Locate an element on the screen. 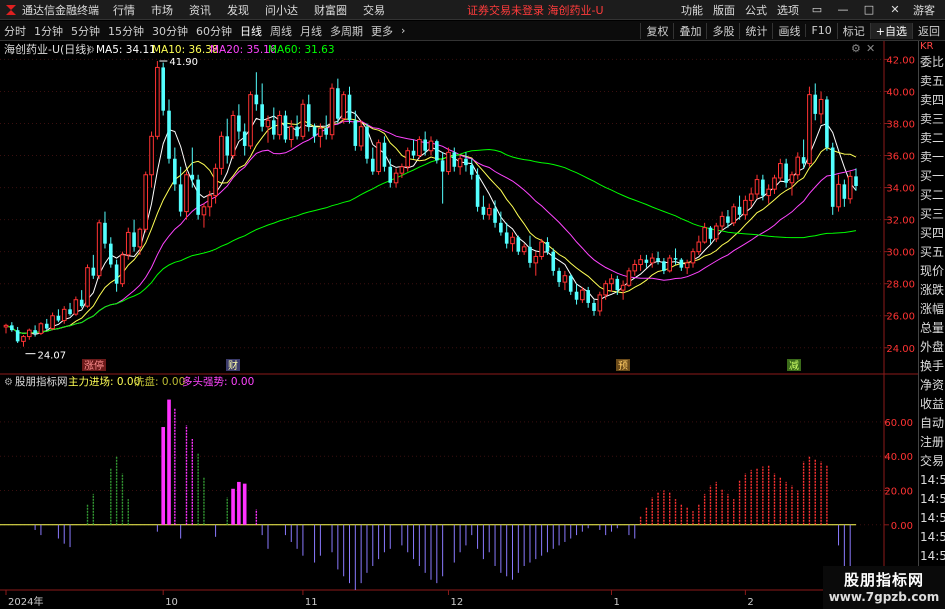 The height and width of the screenshot is (609, 945). menu-faxian: 发现 is located at coordinates (238, 10).